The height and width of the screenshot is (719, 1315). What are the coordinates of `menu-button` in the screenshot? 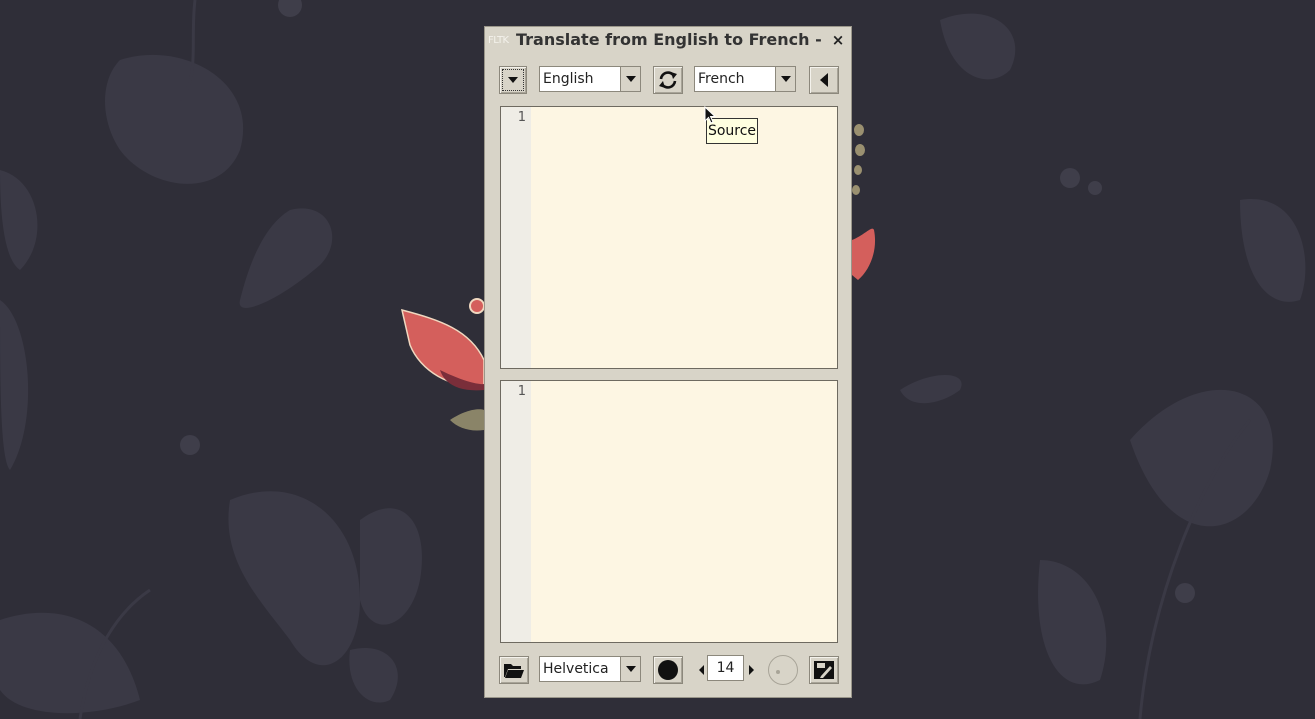 It's located at (513, 80).